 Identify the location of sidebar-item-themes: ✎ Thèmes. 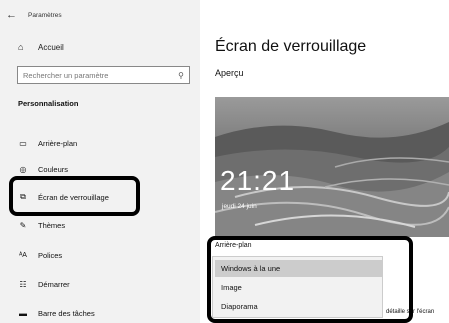
(41, 225).